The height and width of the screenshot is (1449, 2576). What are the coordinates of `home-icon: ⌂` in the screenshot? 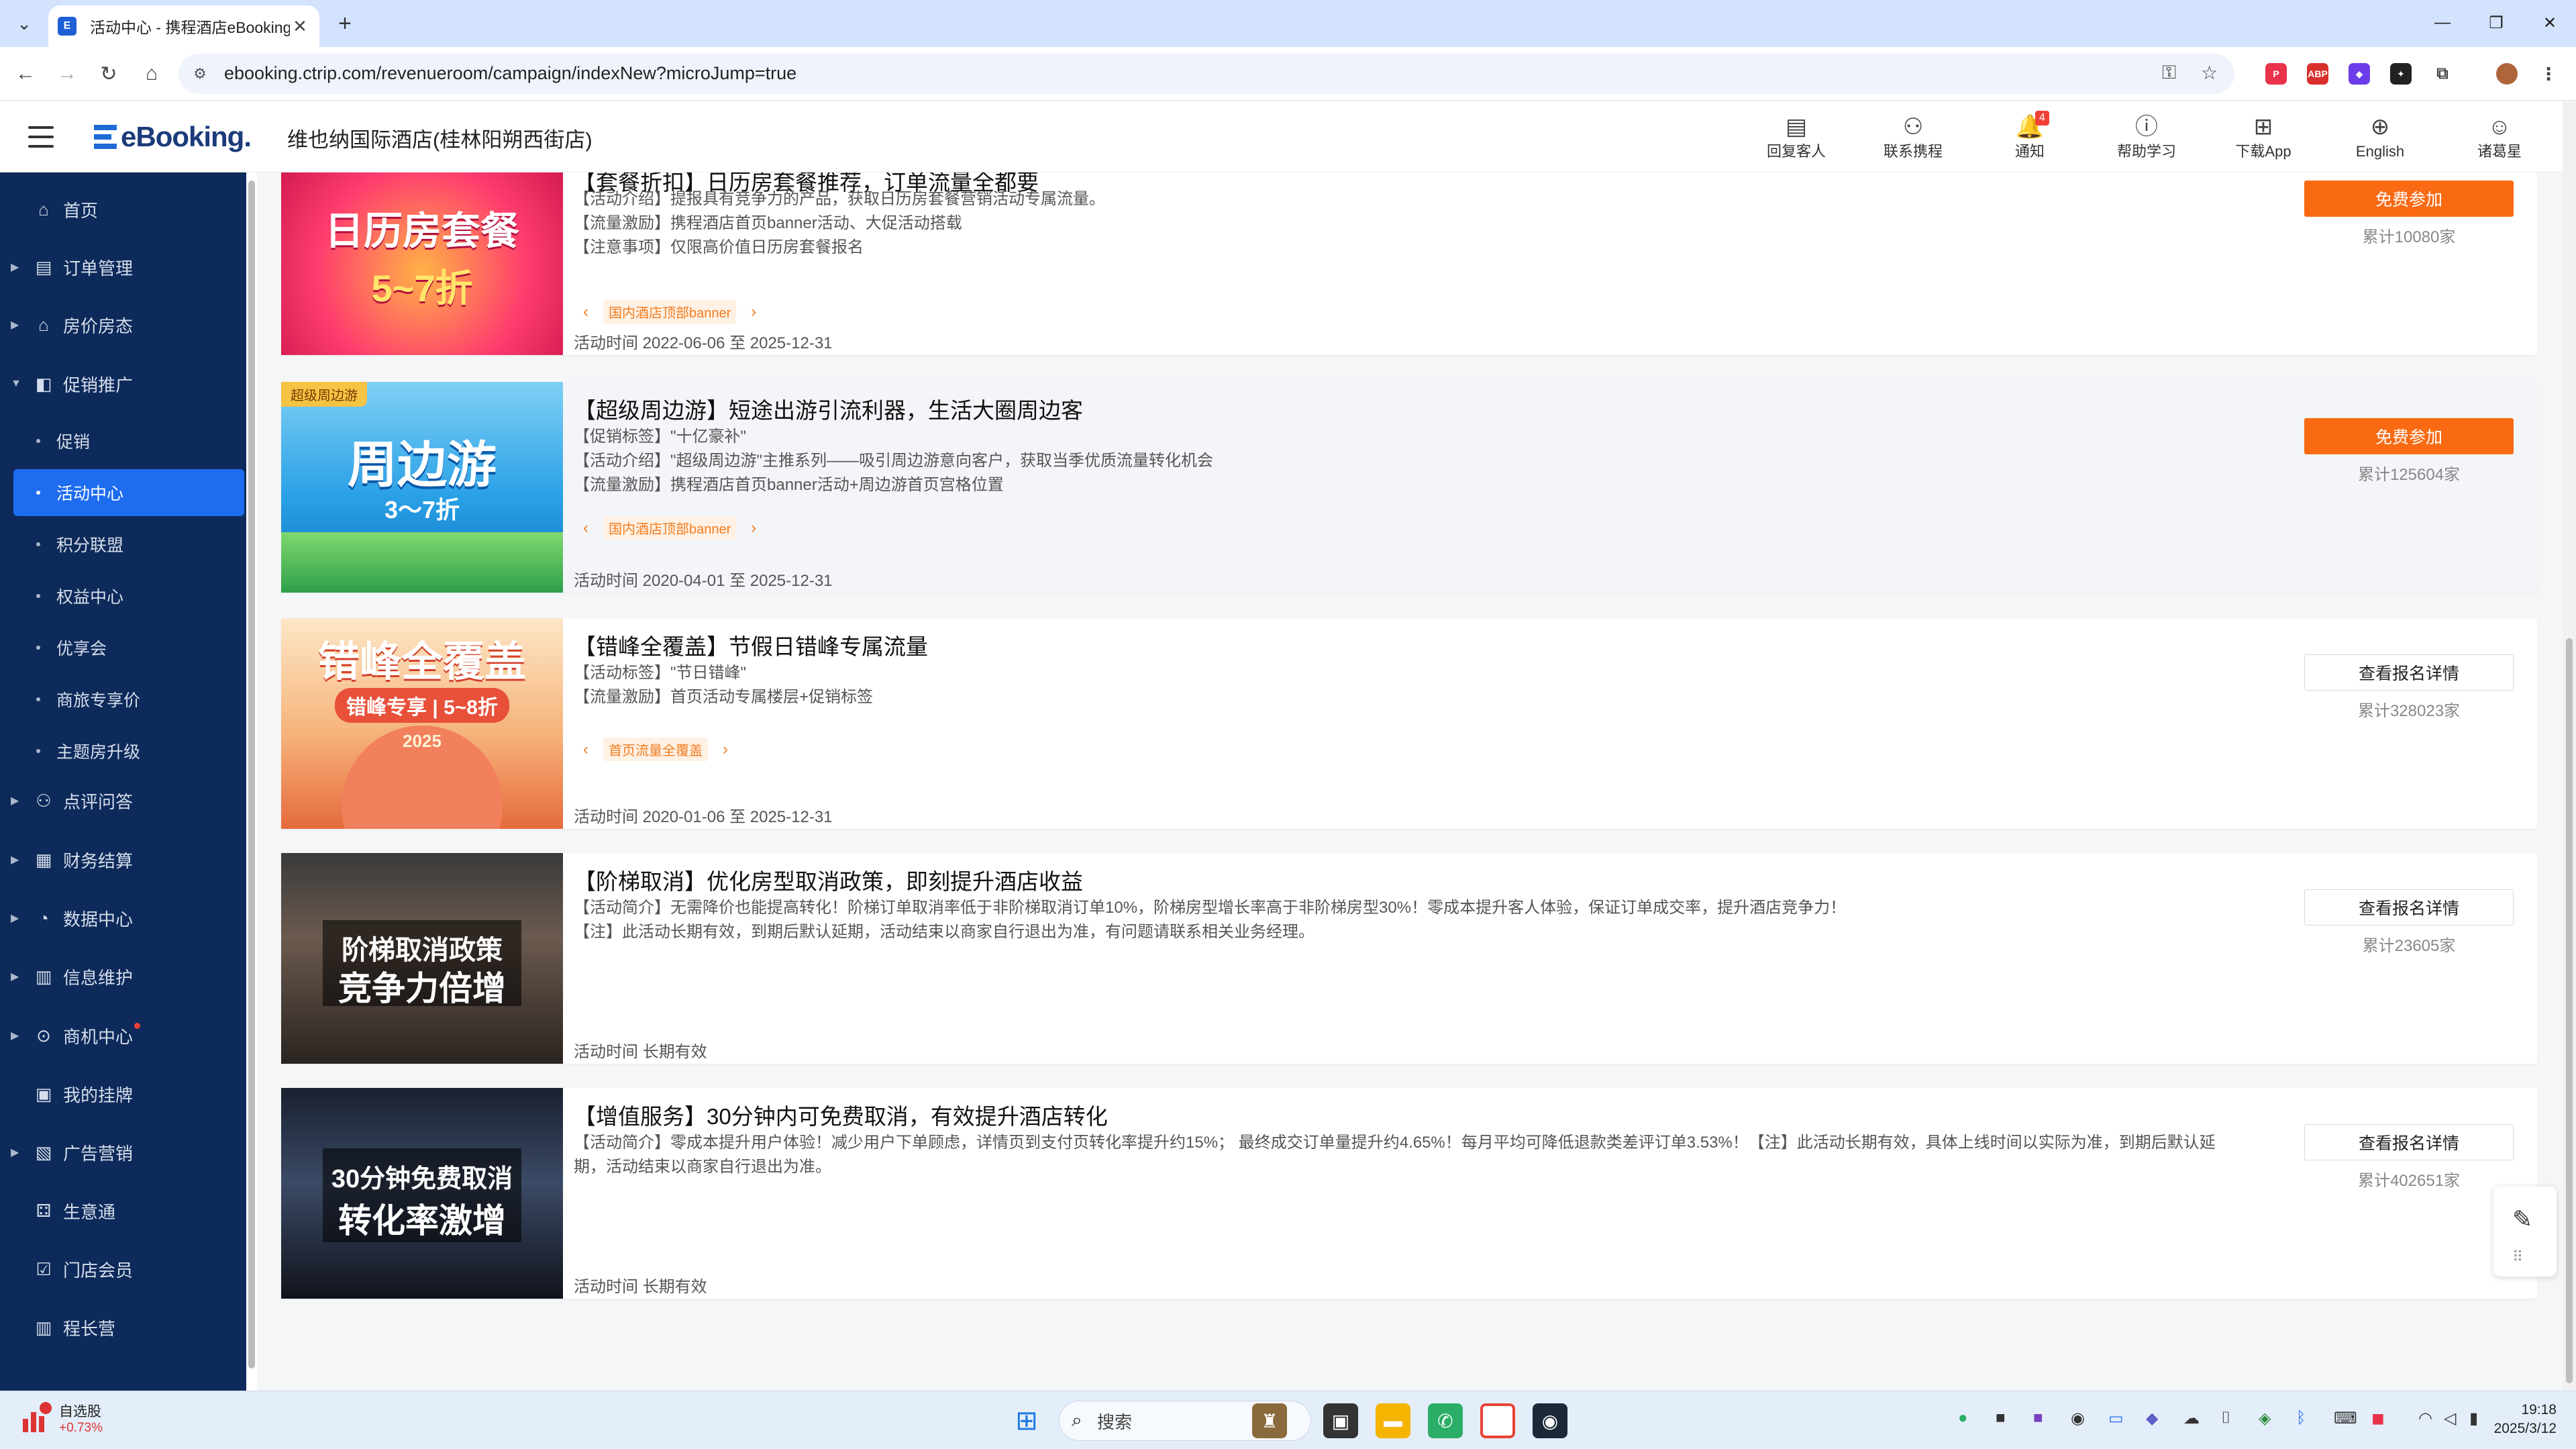 It's located at (151, 74).